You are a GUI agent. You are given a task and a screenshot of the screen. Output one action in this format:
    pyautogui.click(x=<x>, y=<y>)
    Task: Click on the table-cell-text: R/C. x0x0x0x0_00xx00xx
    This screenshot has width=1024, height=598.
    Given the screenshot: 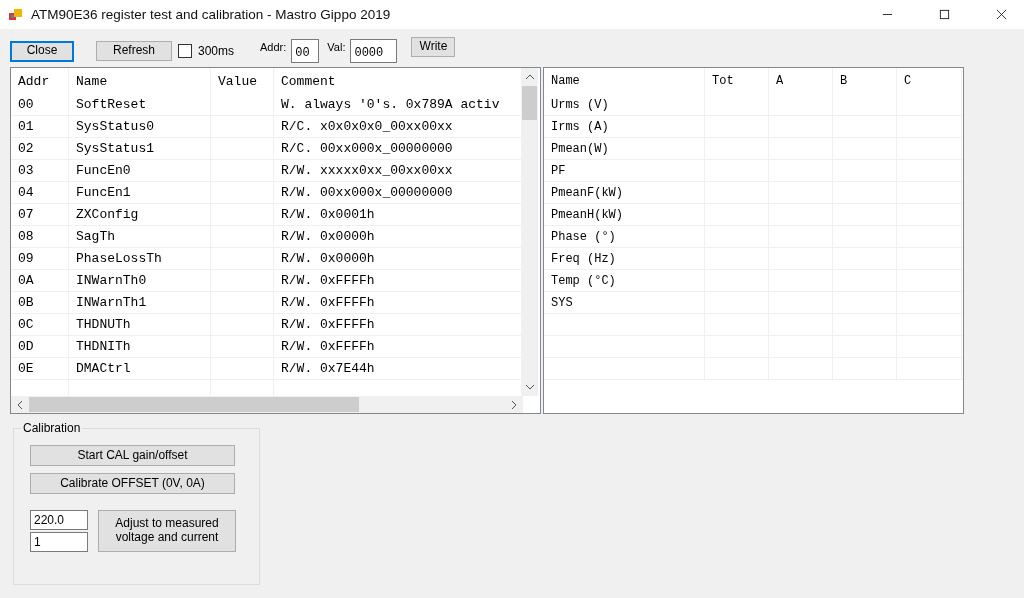 What is the action you would take?
    pyautogui.click(x=367, y=127)
    